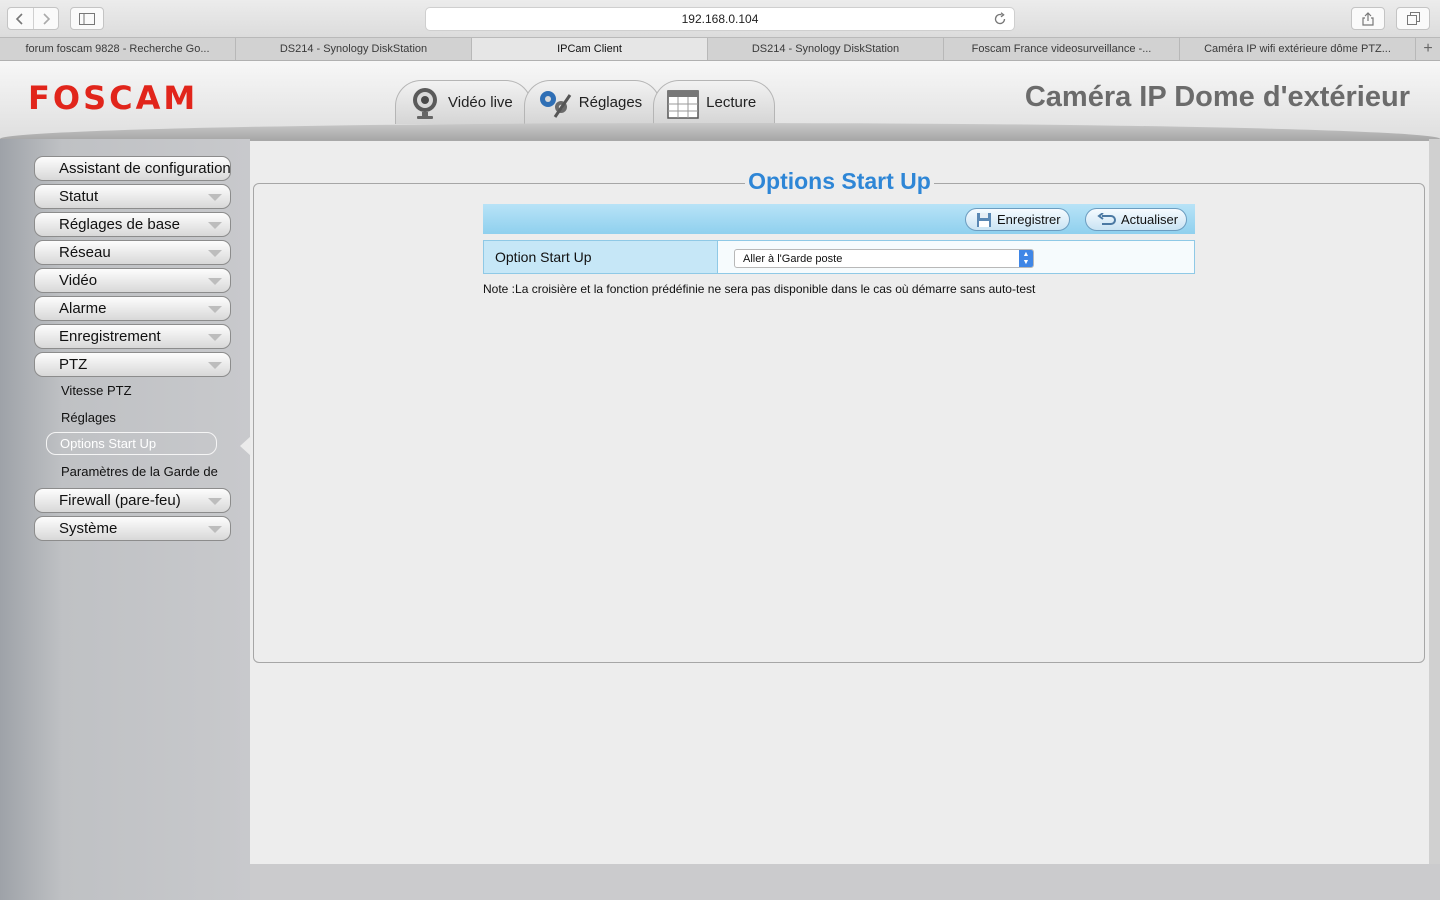 This screenshot has width=1440, height=900. Describe the element at coordinates (132, 364) in the screenshot. I see `menu-ptz: PTZ` at that location.